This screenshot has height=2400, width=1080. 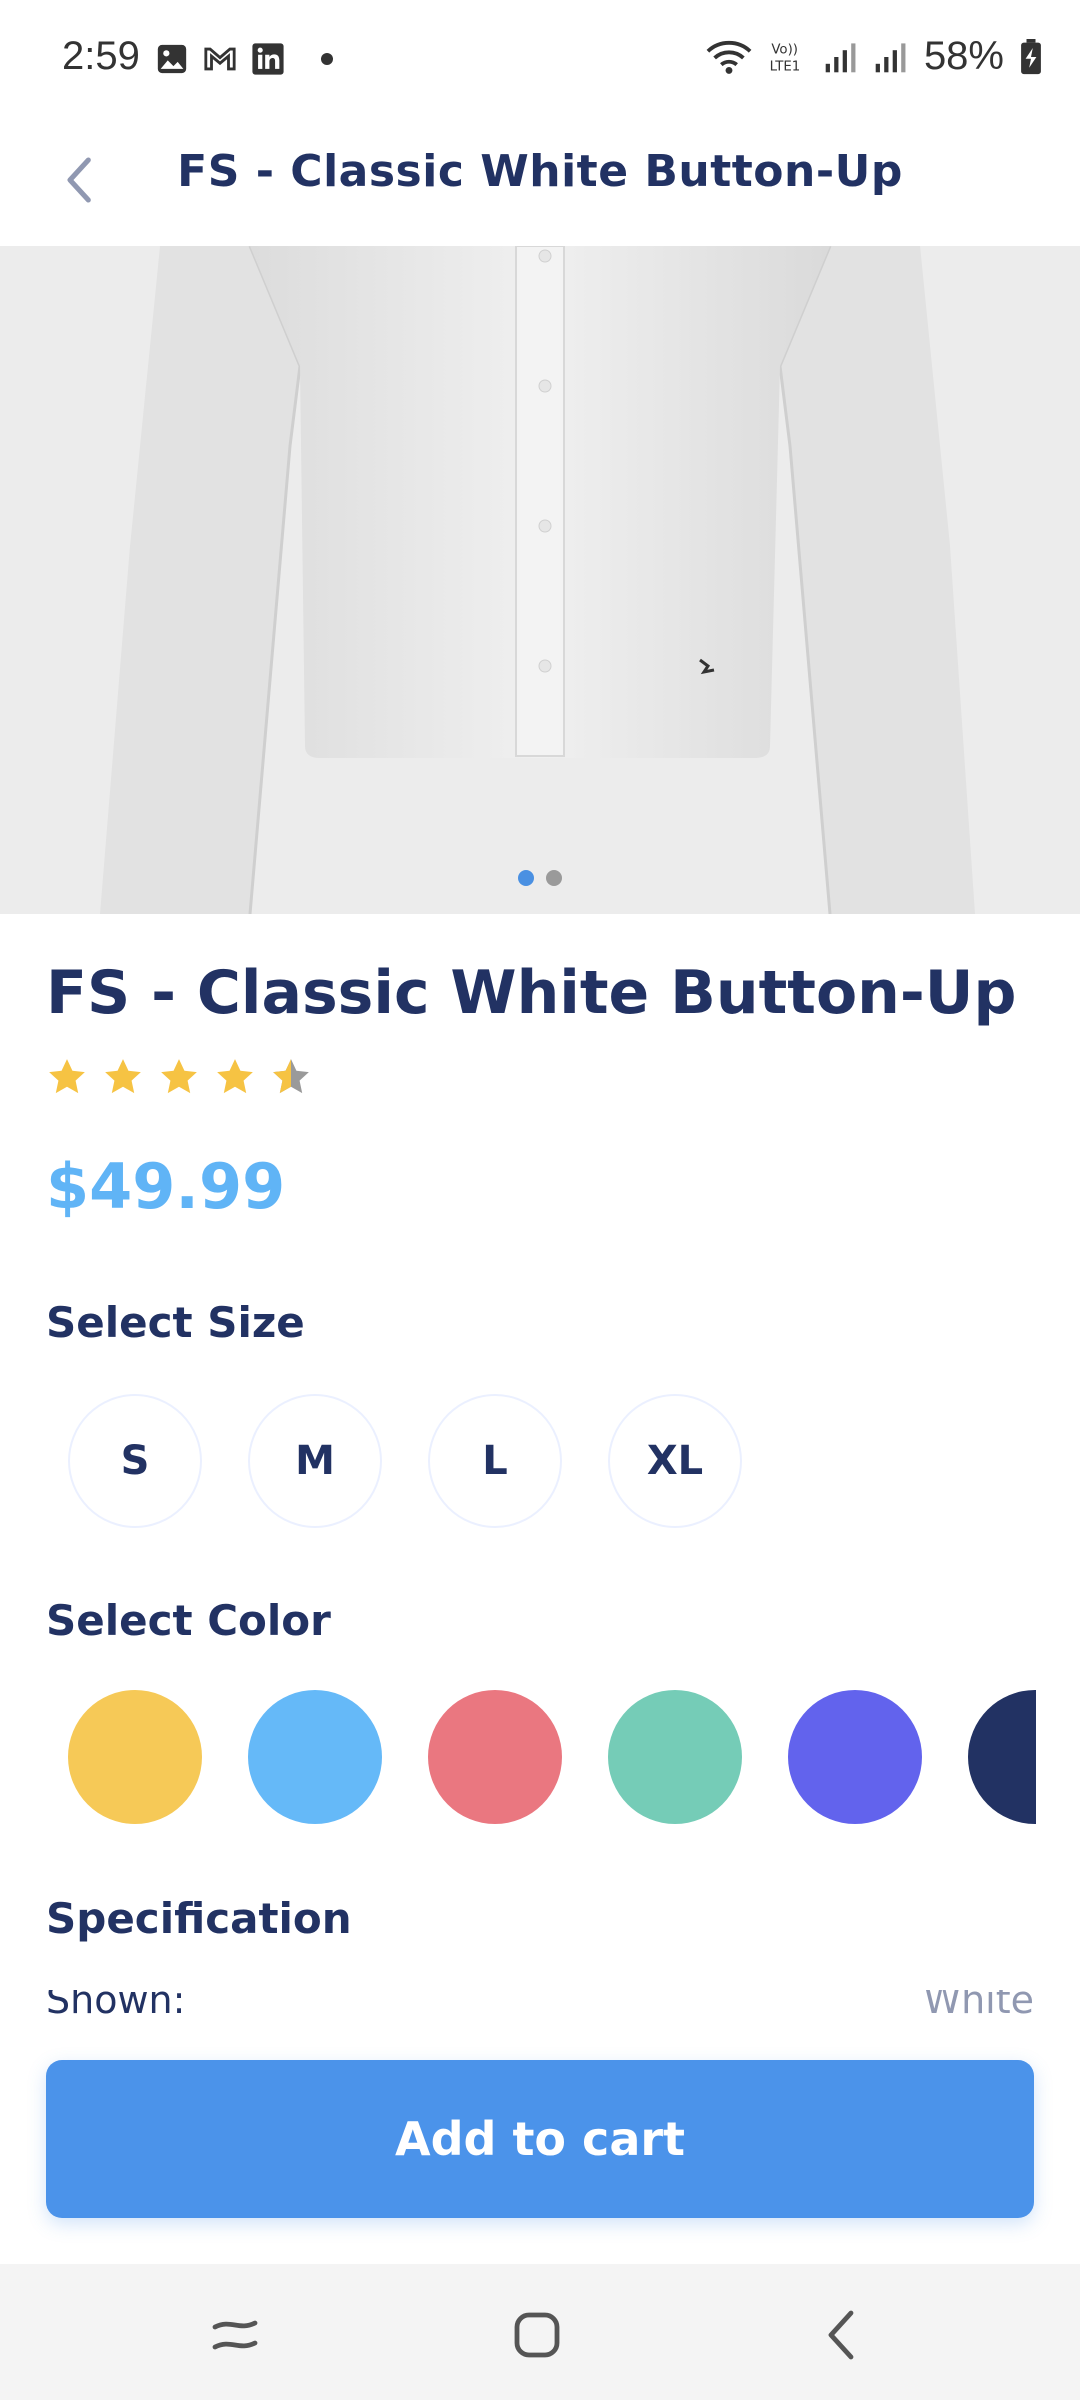 I want to click on dot-icon, so click(x=327, y=59).